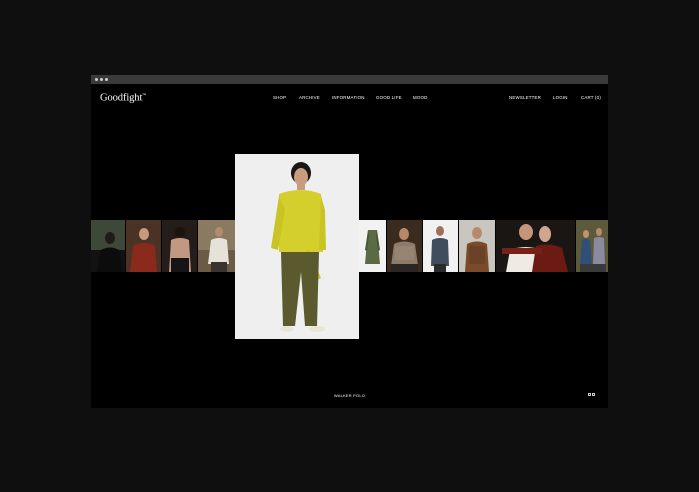 The width and height of the screenshot is (699, 492). What do you see at coordinates (348, 97) in the screenshot?
I see `nav-information: INFORMATION` at bounding box center [348, 97].